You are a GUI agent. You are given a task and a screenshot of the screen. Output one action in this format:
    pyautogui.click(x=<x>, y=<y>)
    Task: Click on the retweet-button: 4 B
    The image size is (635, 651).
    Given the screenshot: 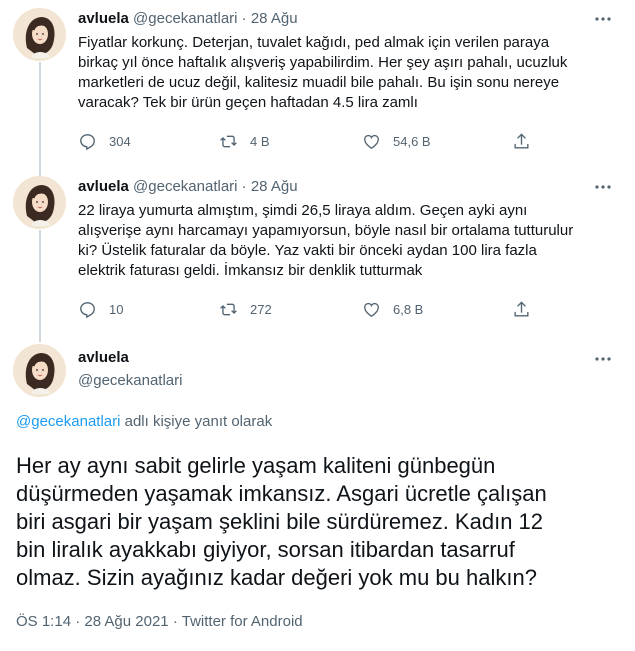 What is the action you would take?
    pyautogui.click(x=244, y=141)
    